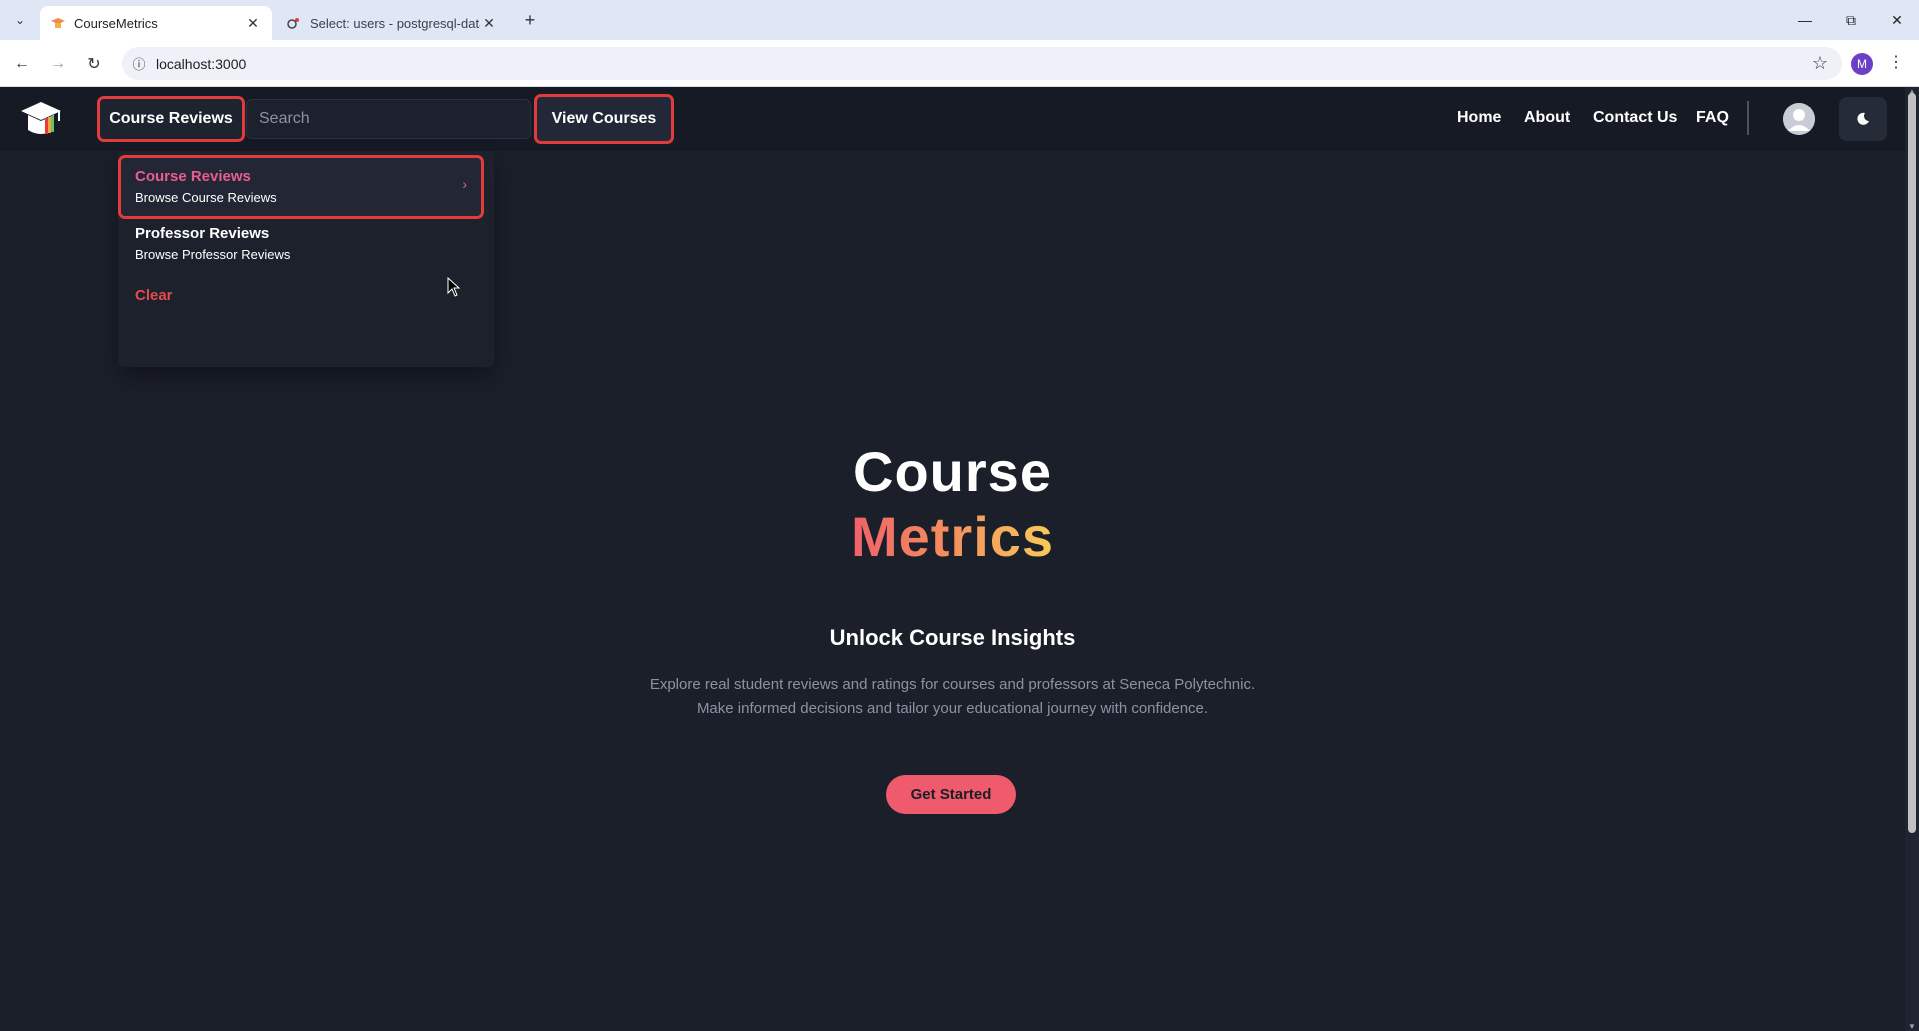 The image size is (1919, 1031). I want to click on nav-link-home: Home, so click(1479, 118).